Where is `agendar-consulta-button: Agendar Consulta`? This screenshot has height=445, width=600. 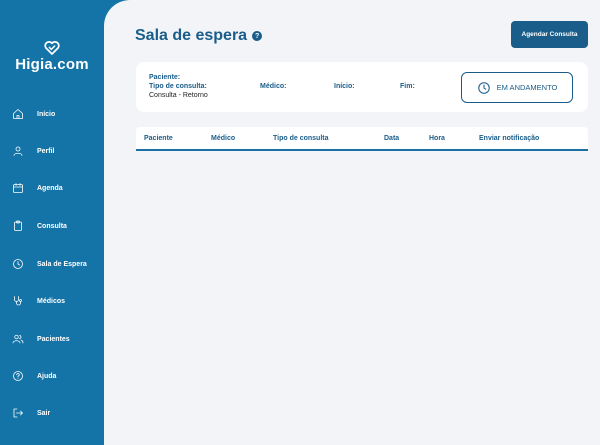 agendar-consulta-button: Agendar Consulta is located at coordinates (549, 34).